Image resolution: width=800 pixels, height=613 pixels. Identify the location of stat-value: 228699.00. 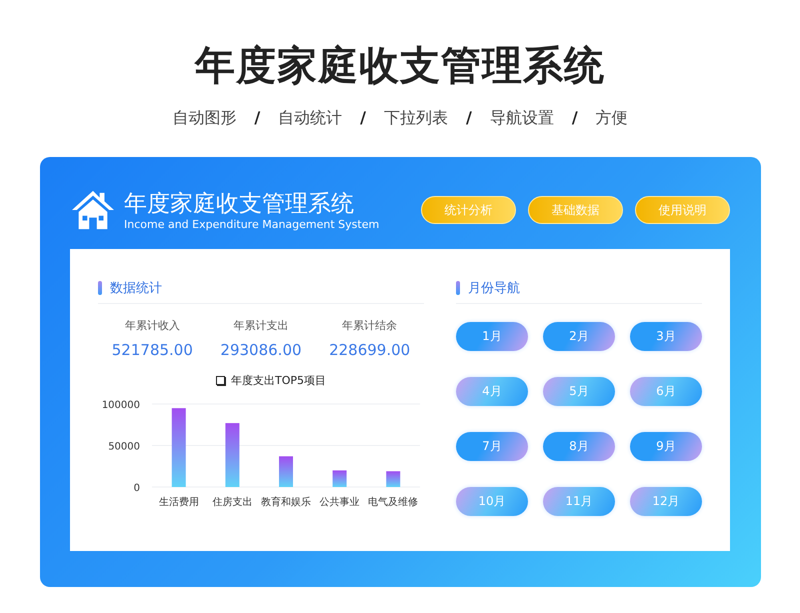
(369, 350).